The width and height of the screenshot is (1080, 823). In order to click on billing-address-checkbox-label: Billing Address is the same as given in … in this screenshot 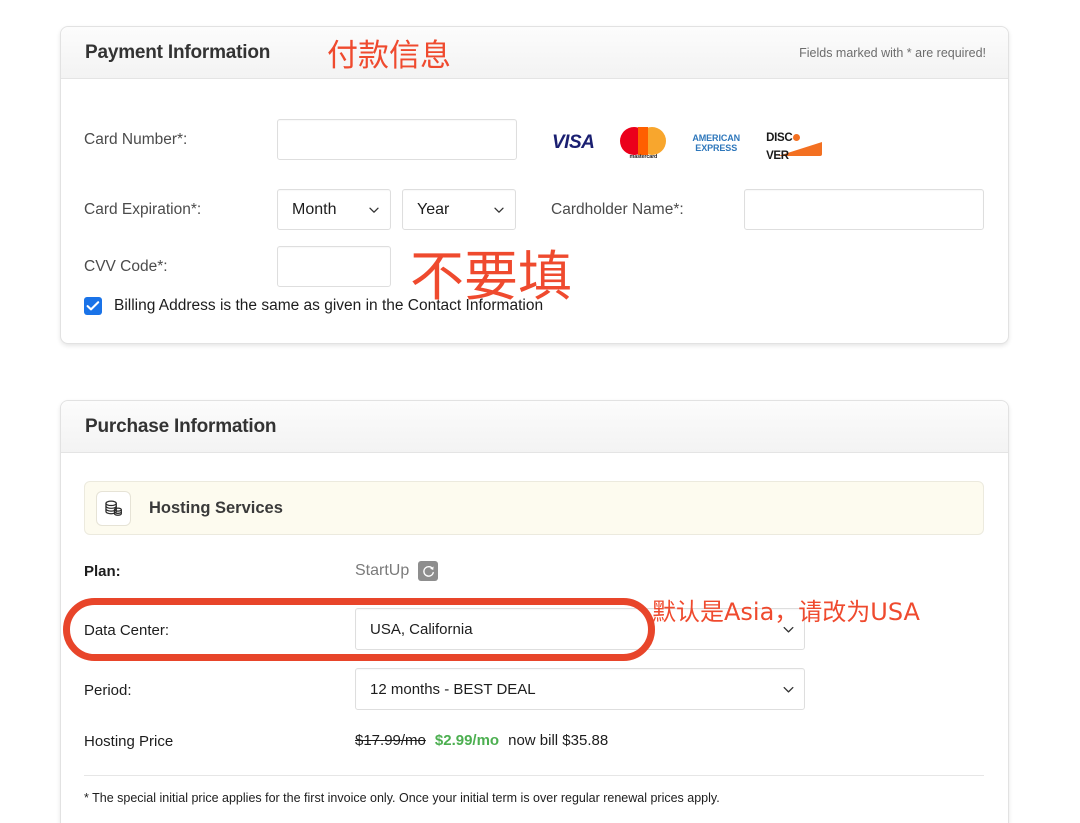, I will do `click(329, 305)`.